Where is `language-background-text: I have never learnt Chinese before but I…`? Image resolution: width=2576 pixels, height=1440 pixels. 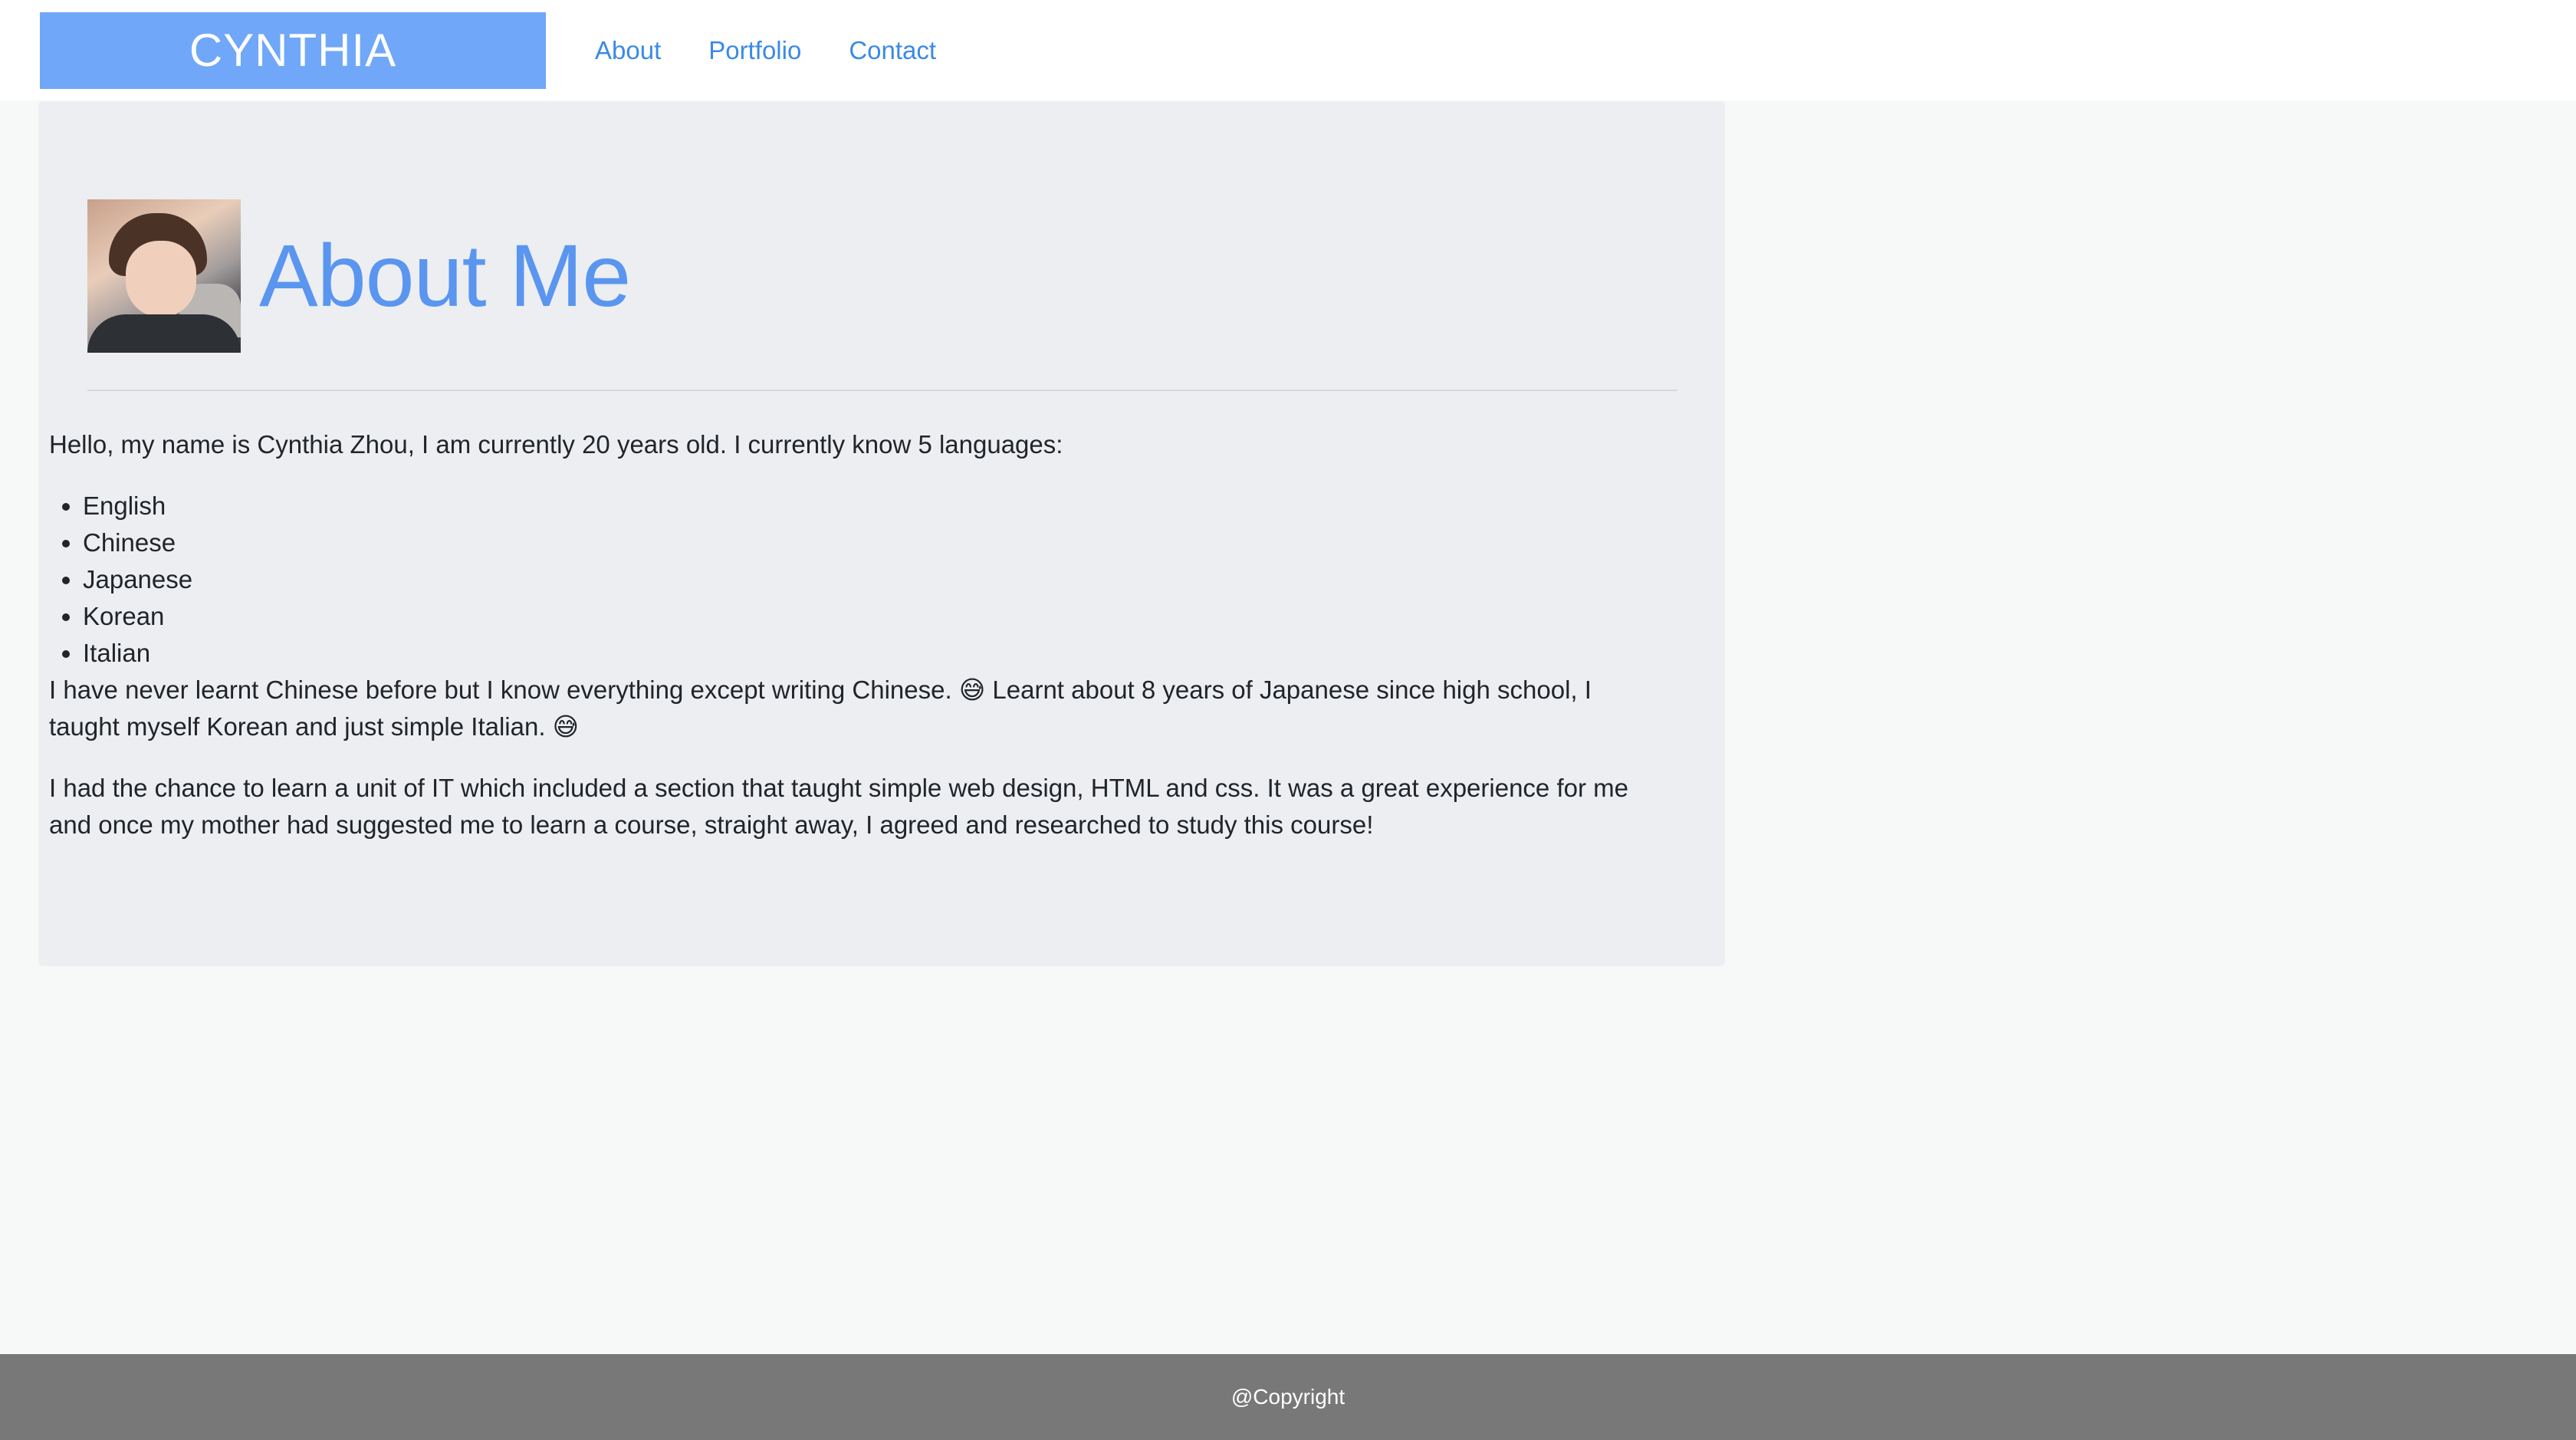 language-background-text: I have never learnt Chinese before but I… is located at coordinates (820, 708).